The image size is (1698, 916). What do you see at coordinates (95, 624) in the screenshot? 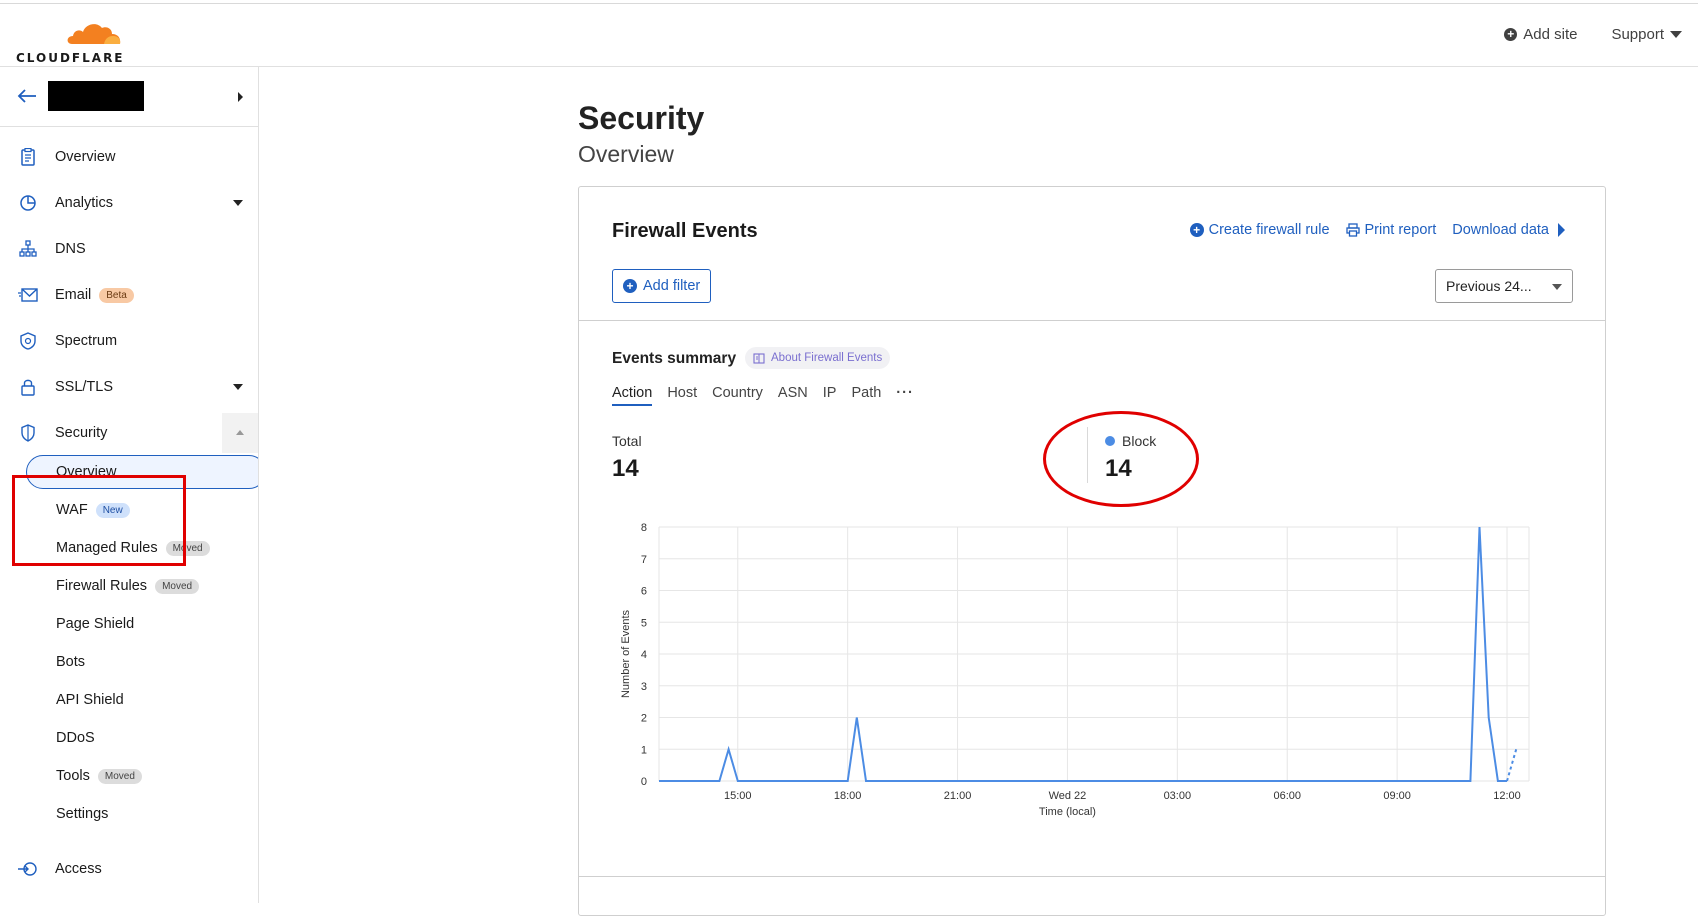
I see `sidebar-subitem-label: Page Shield` at bounding box center [95, 624].